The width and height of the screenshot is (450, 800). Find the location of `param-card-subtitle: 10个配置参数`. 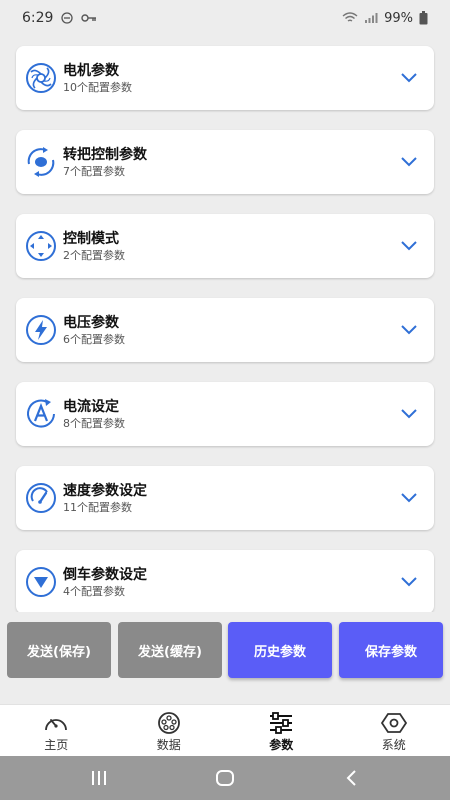

param-card-subtitle: 10个配置参数 is located at coordinates (97, 87).